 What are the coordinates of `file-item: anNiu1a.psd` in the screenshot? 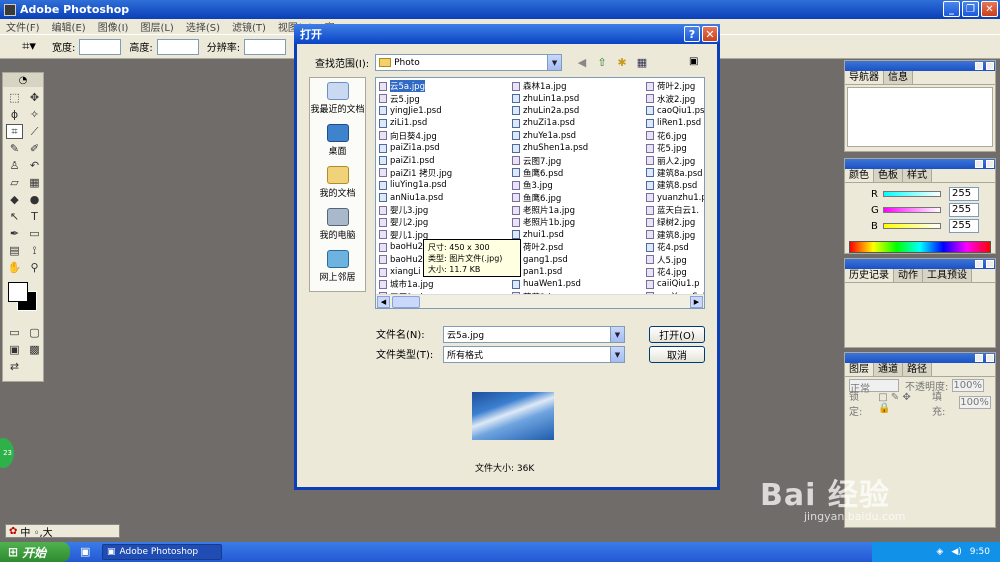 It's located at (415, 198).